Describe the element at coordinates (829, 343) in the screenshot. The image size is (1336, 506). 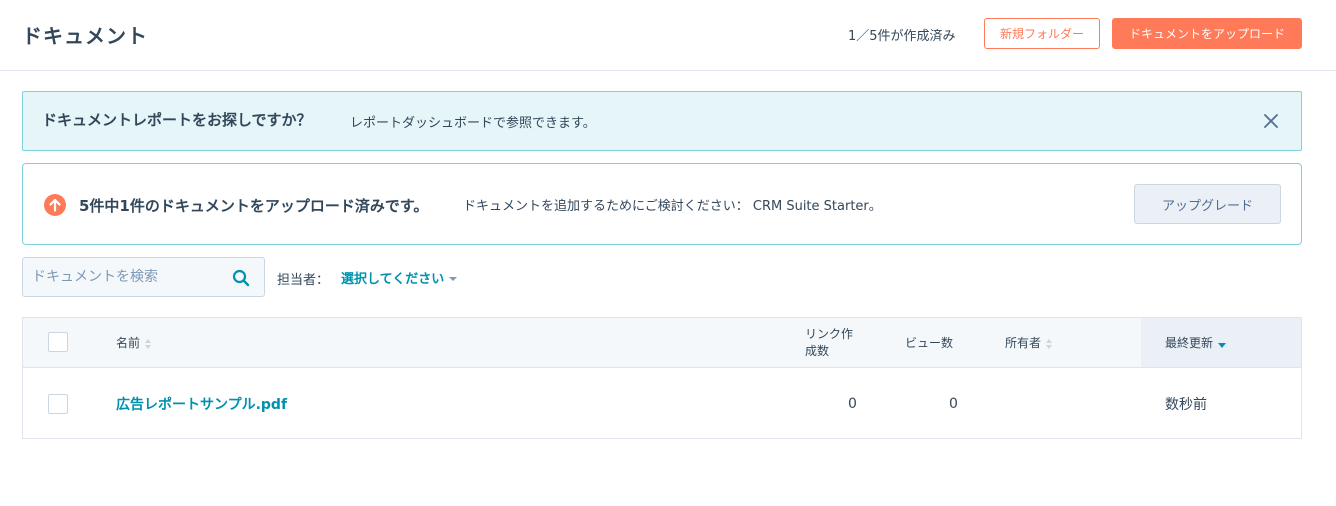
I see `column-header-link-count: リンク作 成数` at that location.